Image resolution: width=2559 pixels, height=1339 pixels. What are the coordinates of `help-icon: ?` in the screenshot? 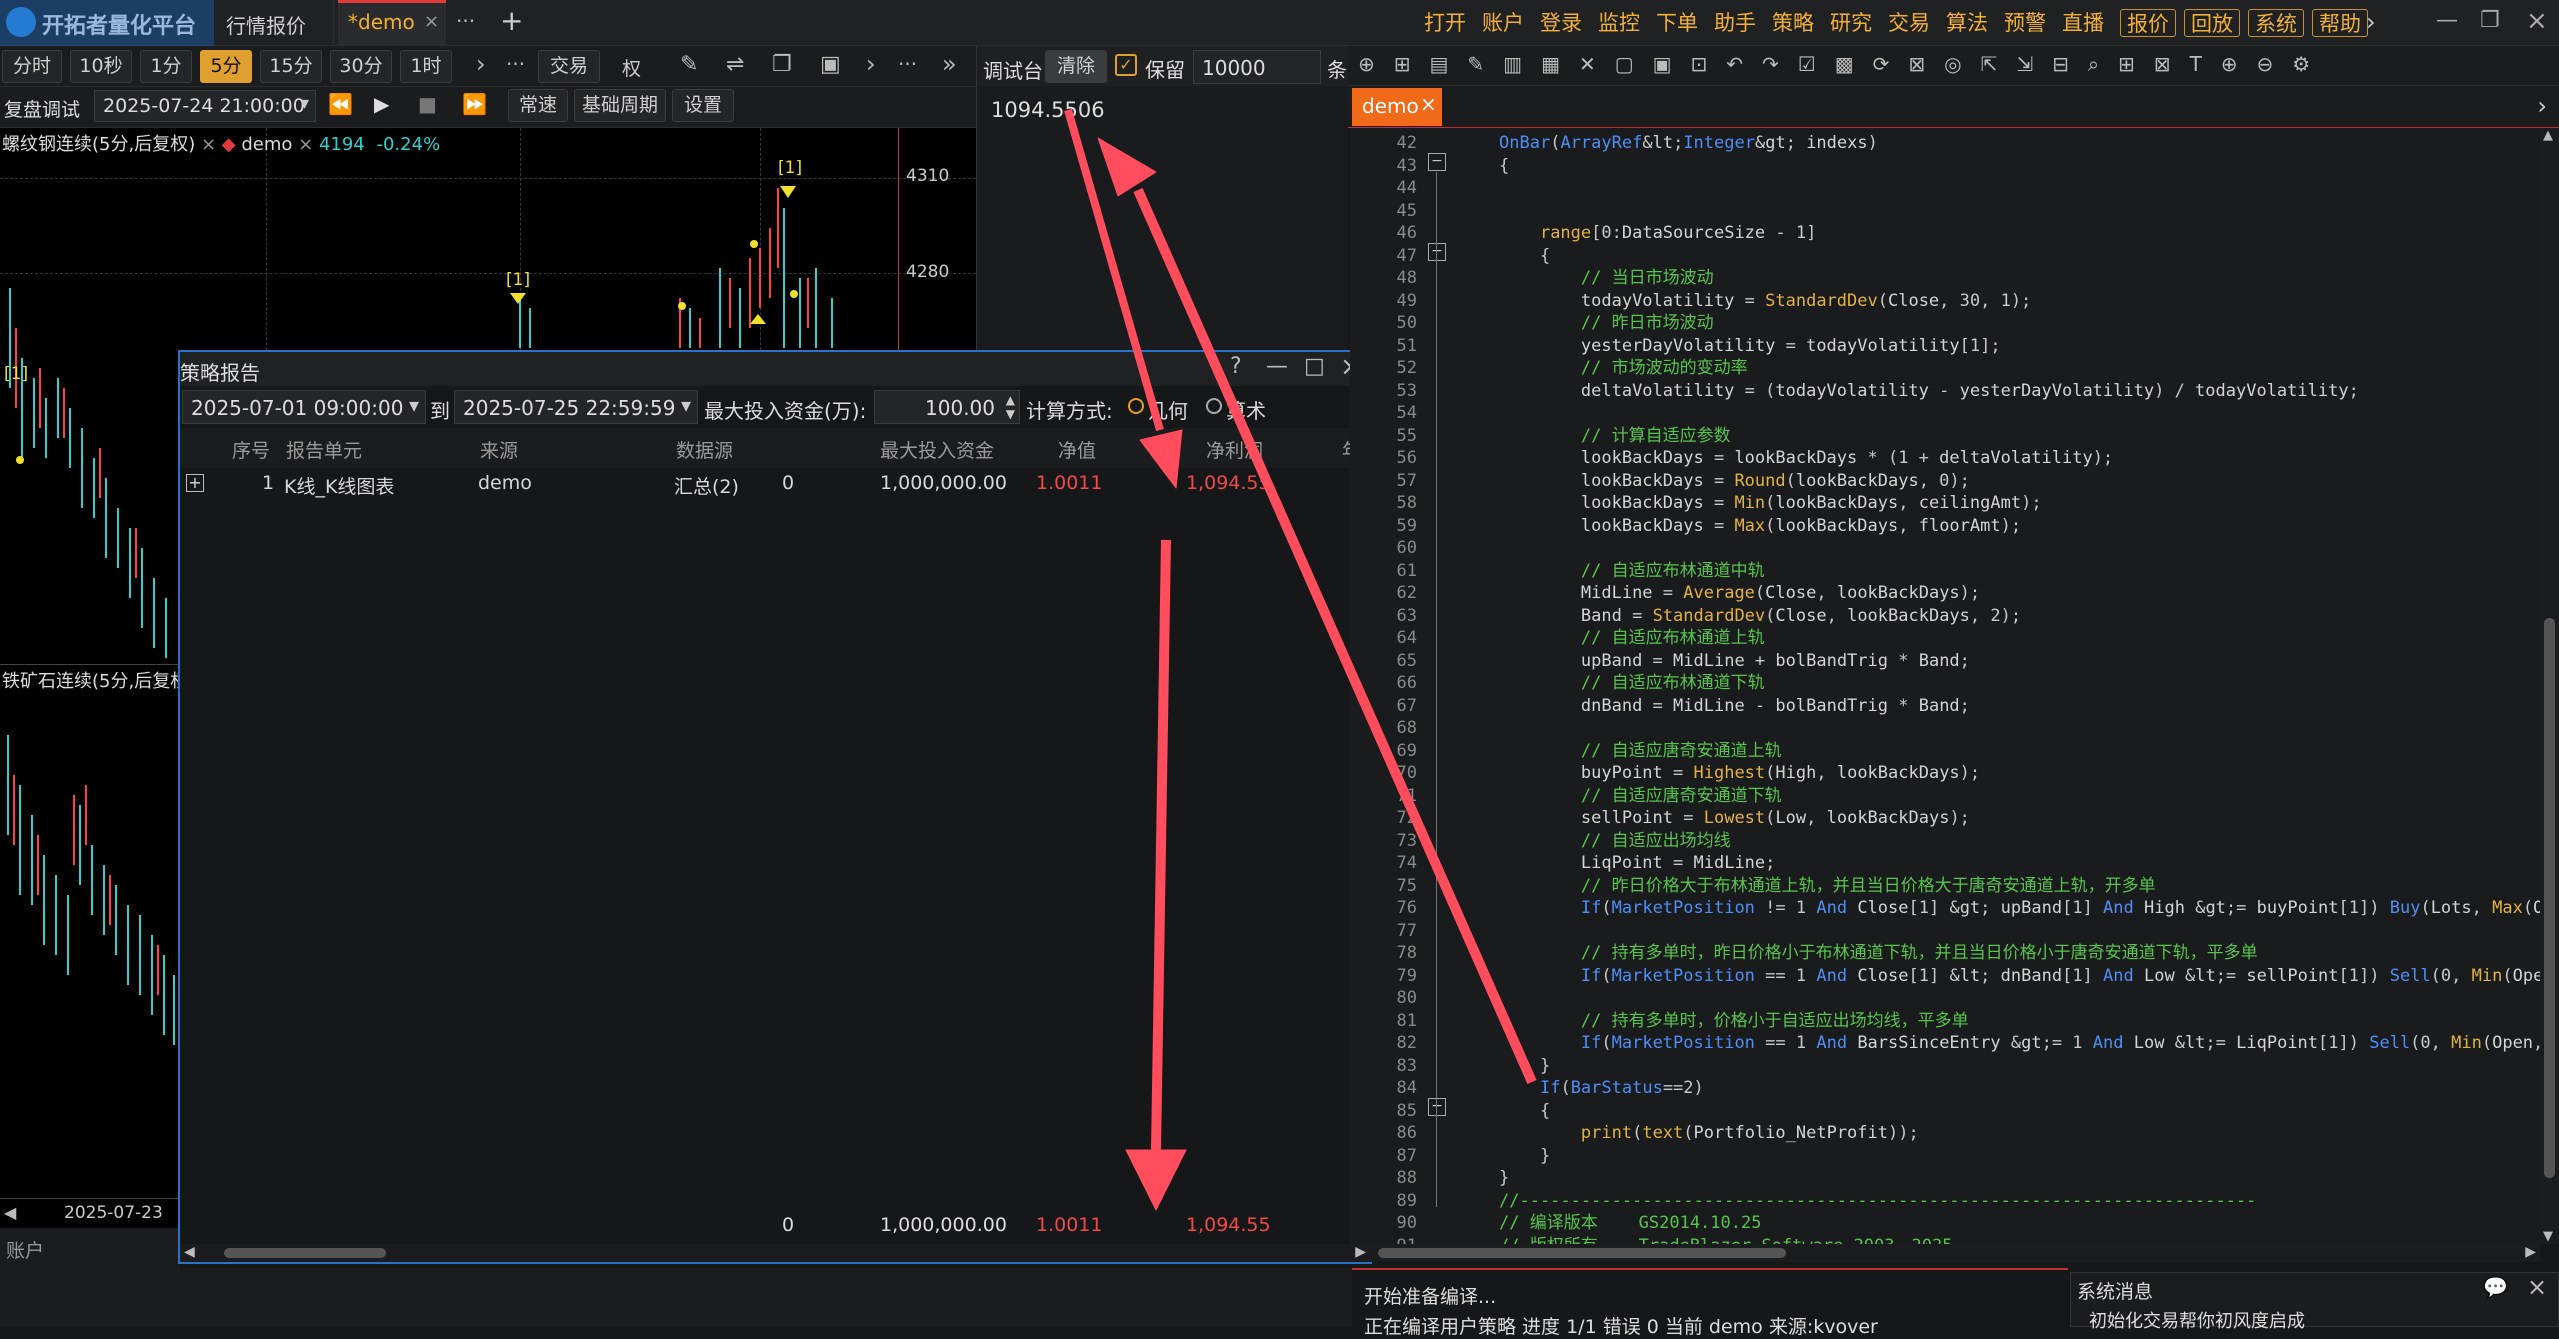 It's located at (1236, 366).